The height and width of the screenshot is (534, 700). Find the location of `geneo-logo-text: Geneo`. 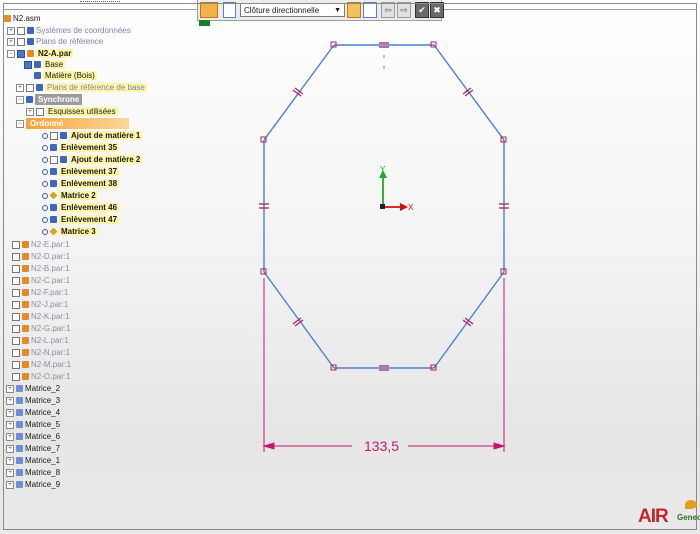

geneo-logo-text: Geneo is located at coordinates (688, 517).